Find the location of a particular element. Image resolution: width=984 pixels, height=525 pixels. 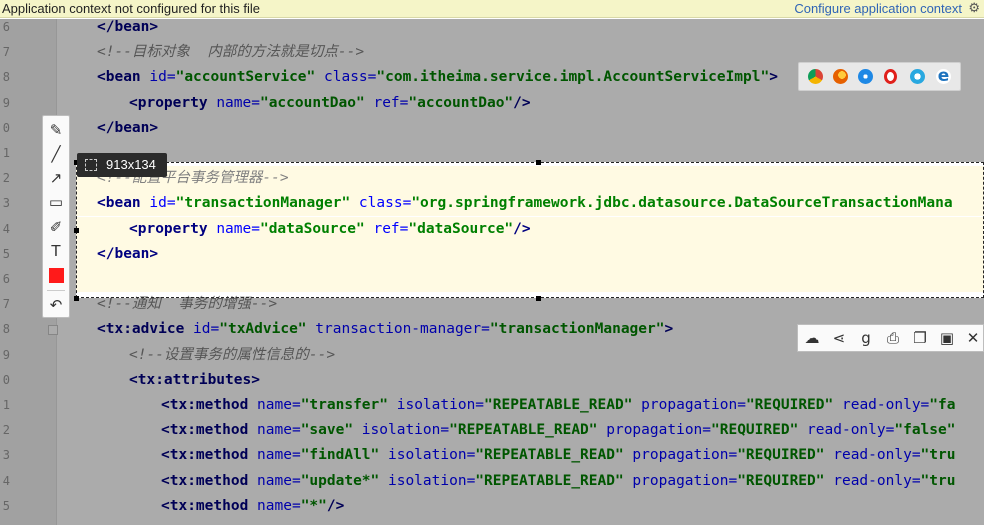

toolbar-divider is located at coordinates (56, 290).